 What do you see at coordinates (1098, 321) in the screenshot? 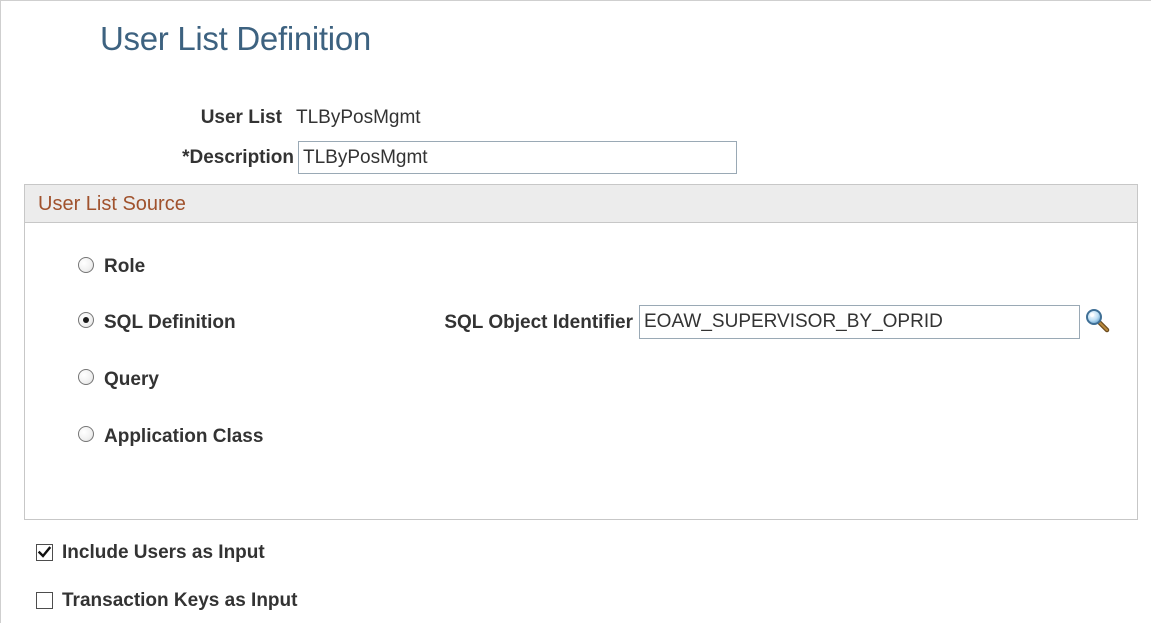
I see `magnifier-icon` at bounding box center [1098, 321].